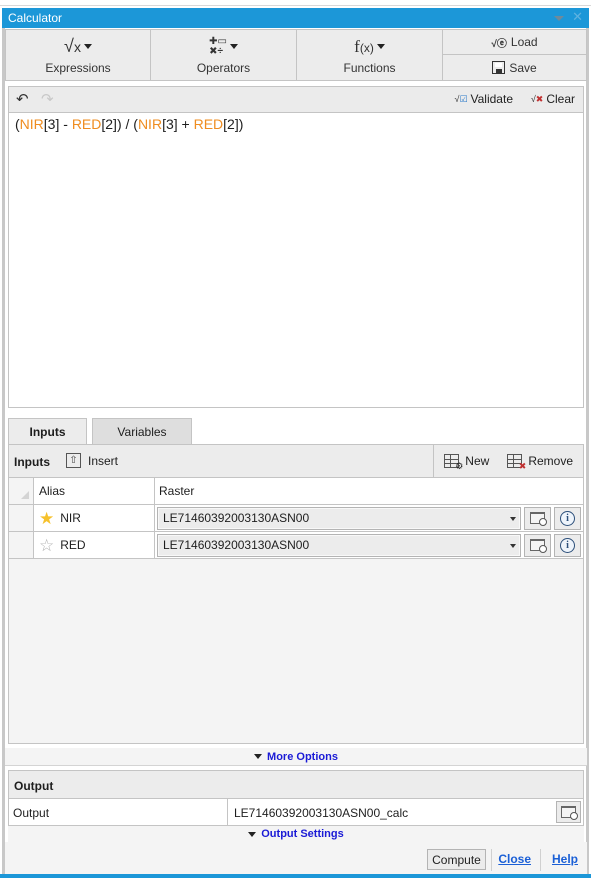  I want to click on output-settings-toggle: Output Settings, so click(296, 834).